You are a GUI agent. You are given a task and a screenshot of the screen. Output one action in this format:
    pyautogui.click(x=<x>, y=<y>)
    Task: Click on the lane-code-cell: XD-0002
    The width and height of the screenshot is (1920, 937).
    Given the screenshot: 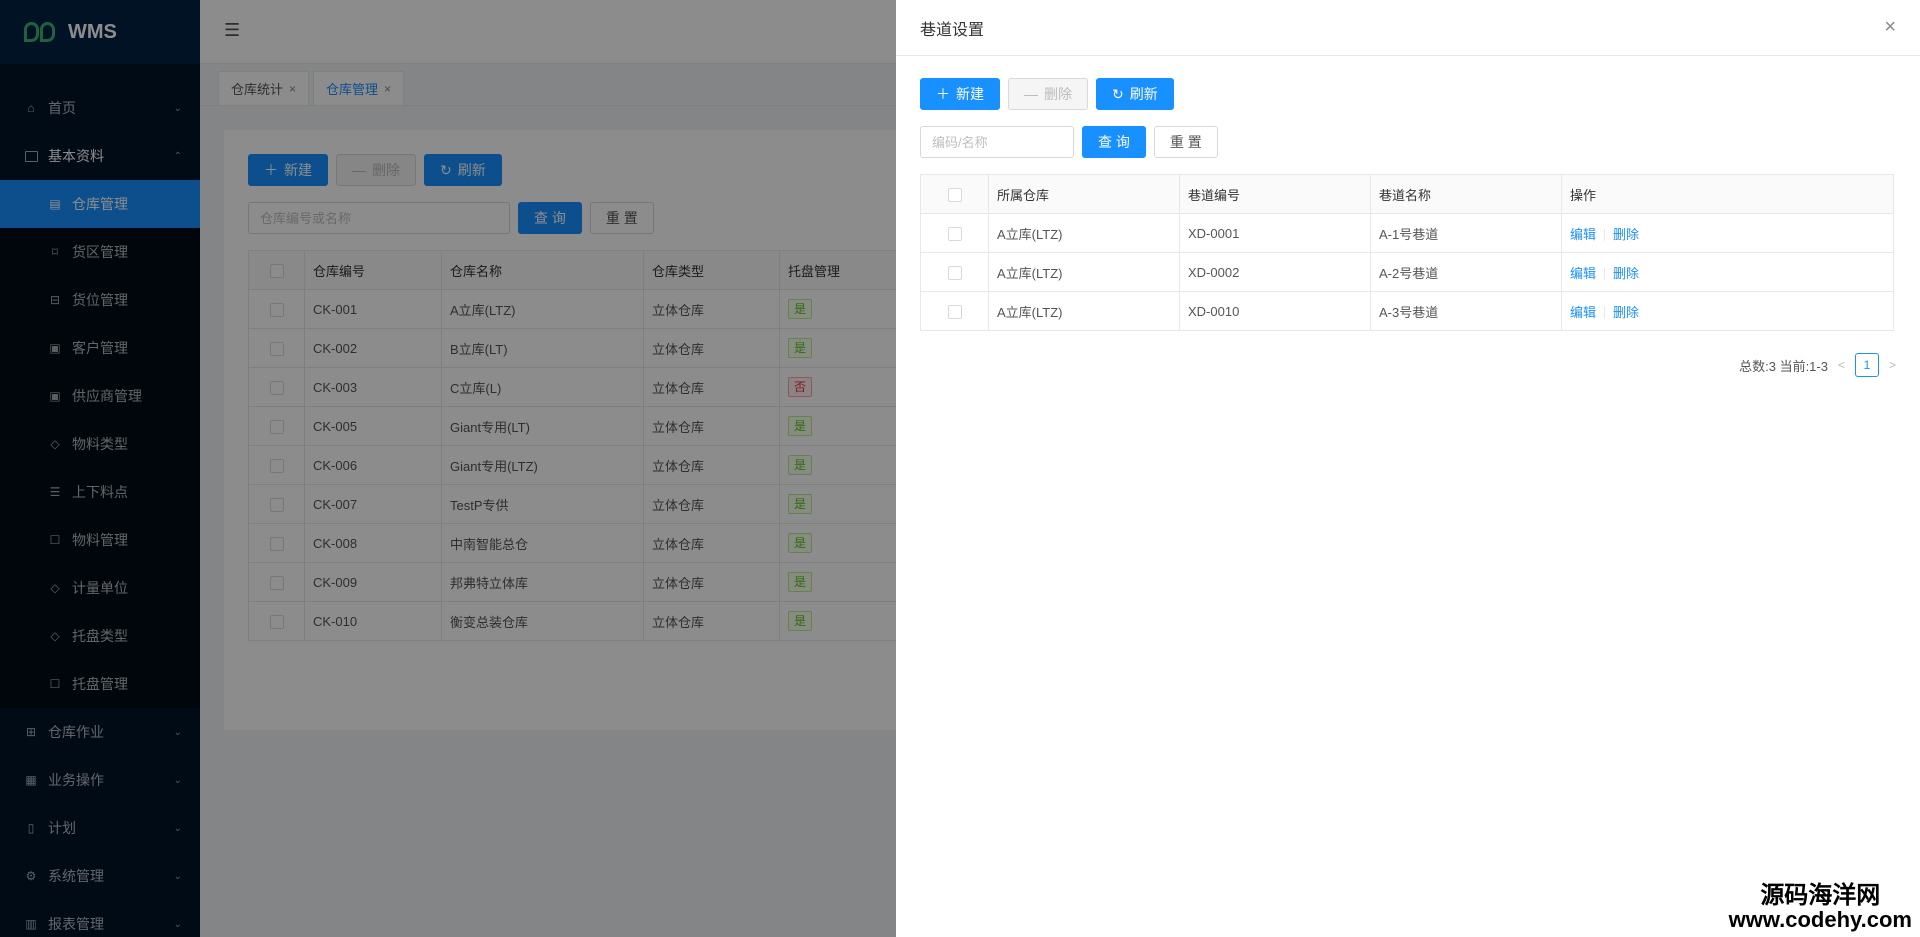 What is the action you would take?
    pyautogui.click(x=1275, y=272)
    